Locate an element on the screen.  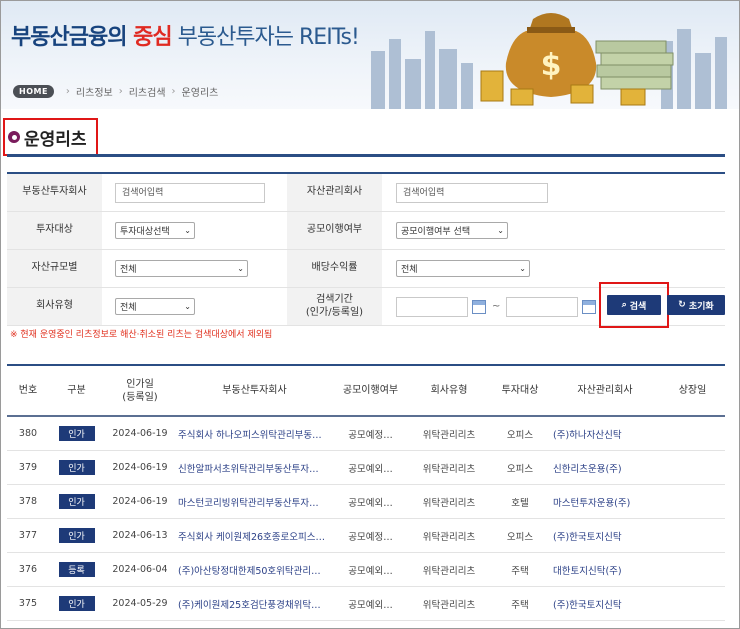
breadcrumb-item-operating-reits: 운영리츠 is located at coordinates (200, 93).